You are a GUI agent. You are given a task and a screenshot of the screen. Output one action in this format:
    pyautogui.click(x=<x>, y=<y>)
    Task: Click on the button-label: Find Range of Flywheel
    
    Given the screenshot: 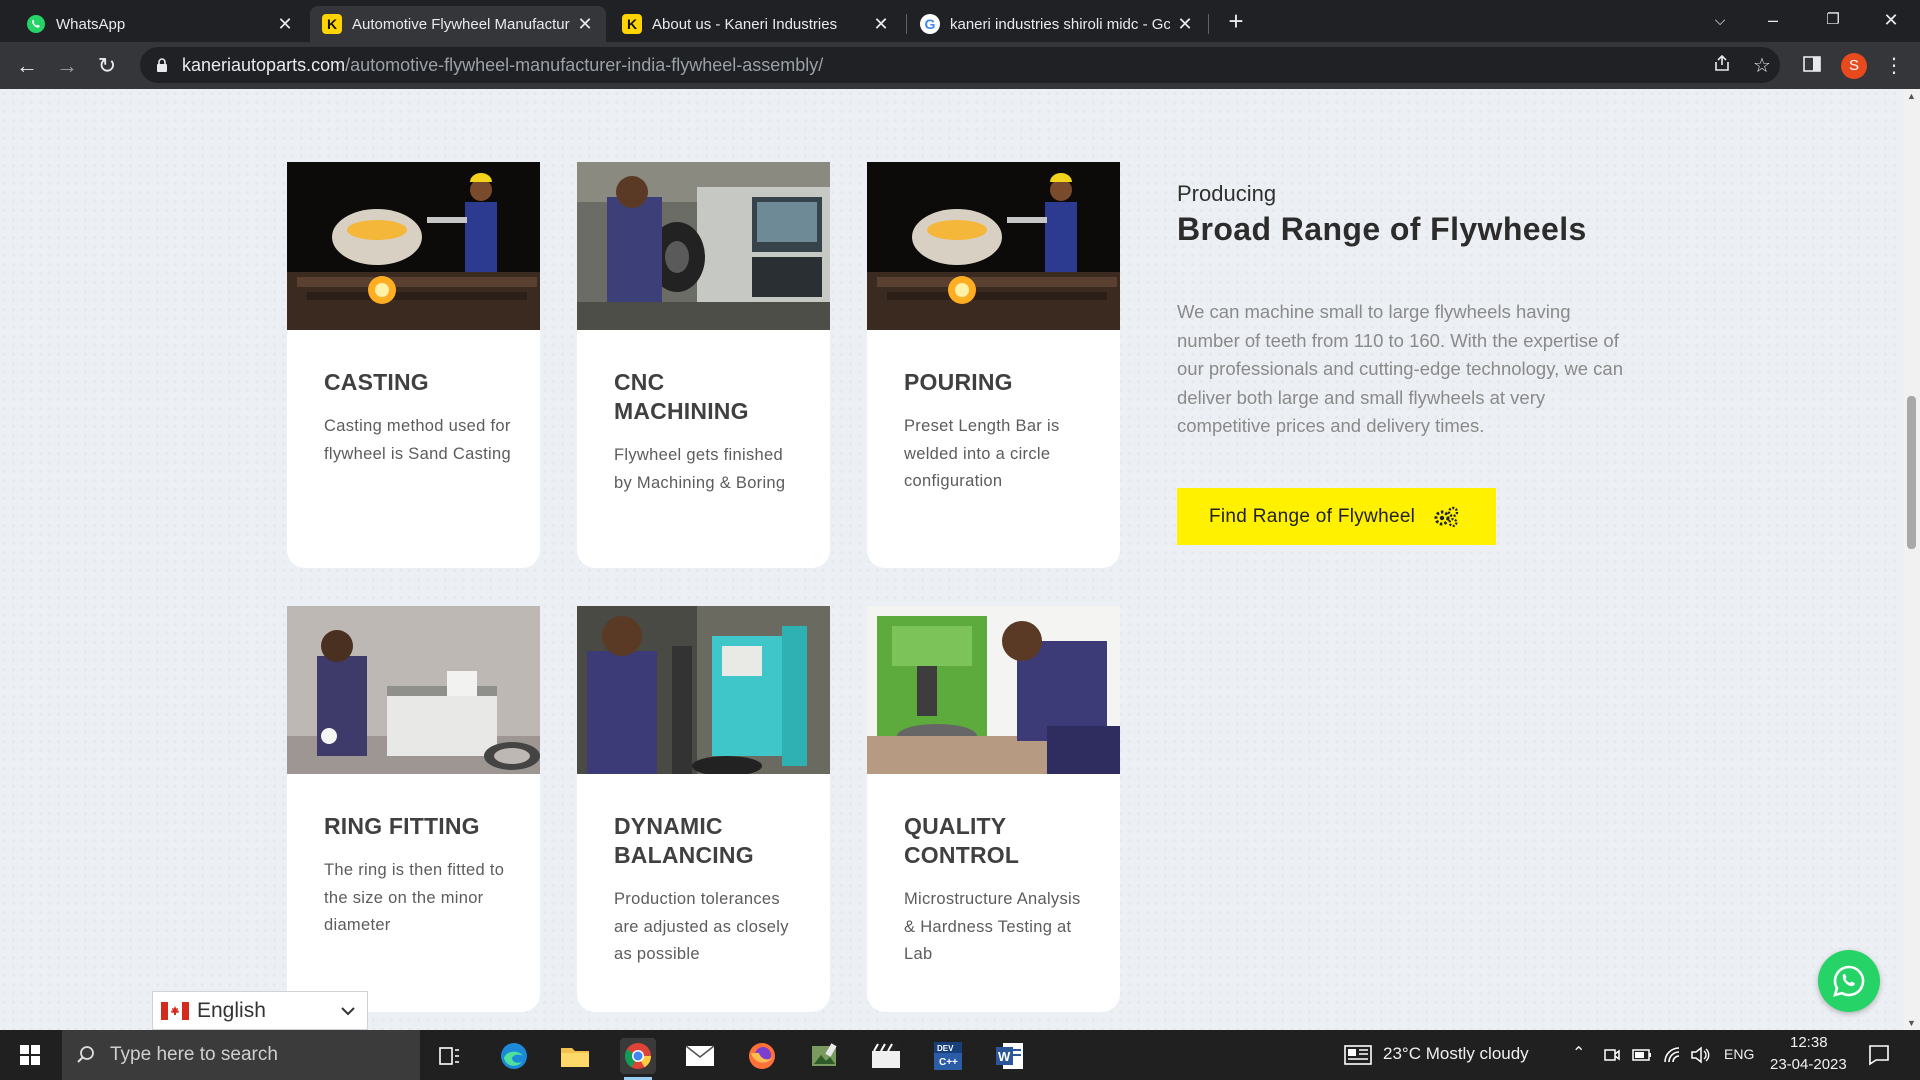 What is the action you would take?
    pyautogui.click(x=1312, y=516)
    